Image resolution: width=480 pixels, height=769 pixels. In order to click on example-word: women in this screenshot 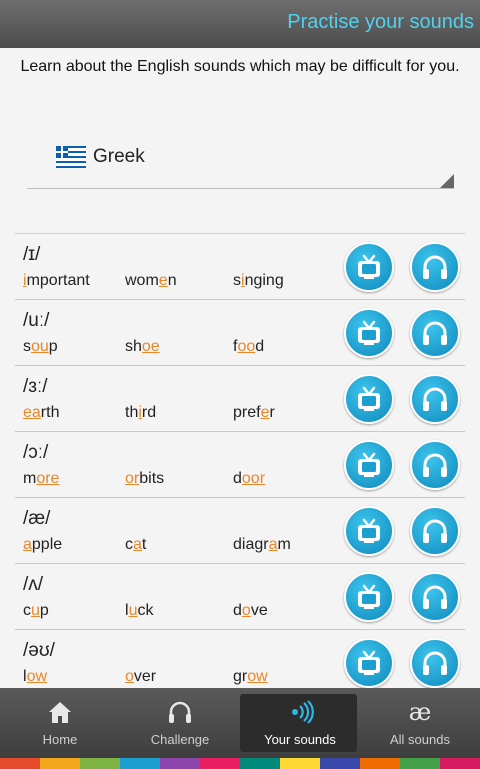, I will do `click(151, 280)`.